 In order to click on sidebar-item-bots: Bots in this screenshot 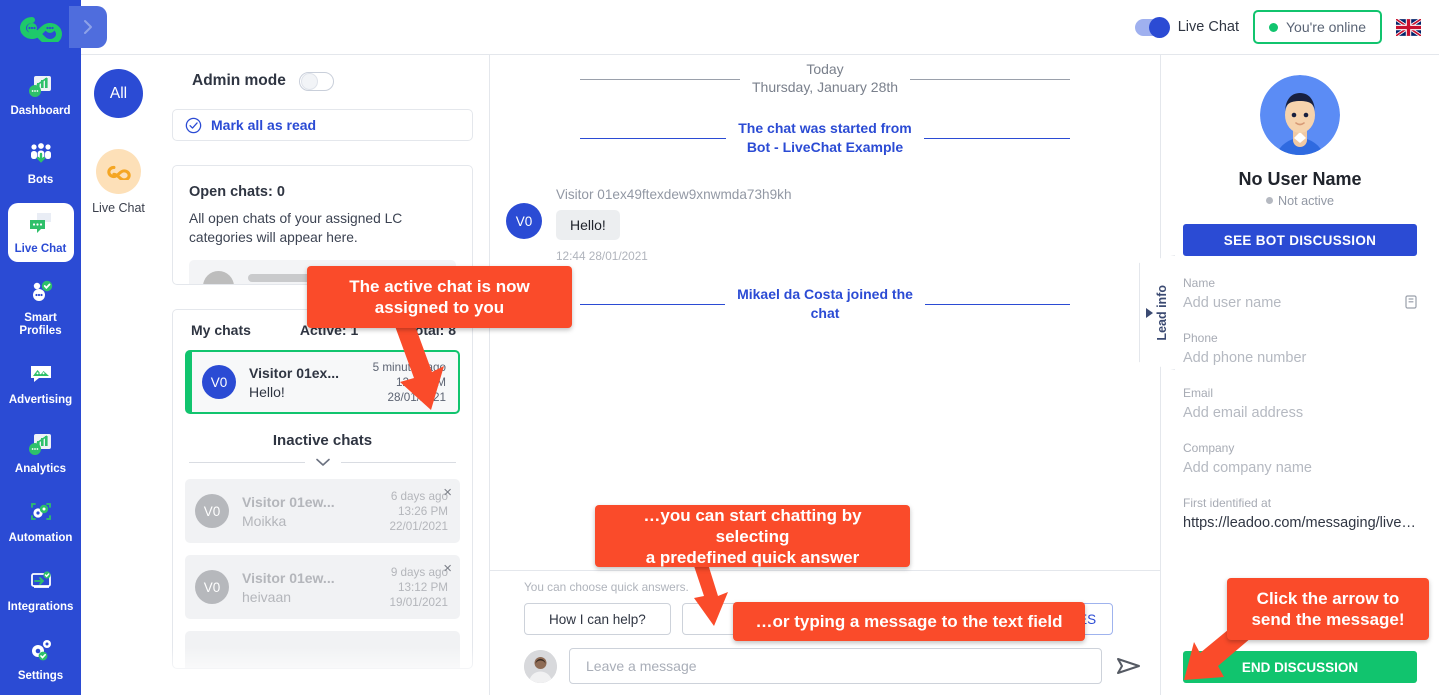, I will do `click(41, 163)`.